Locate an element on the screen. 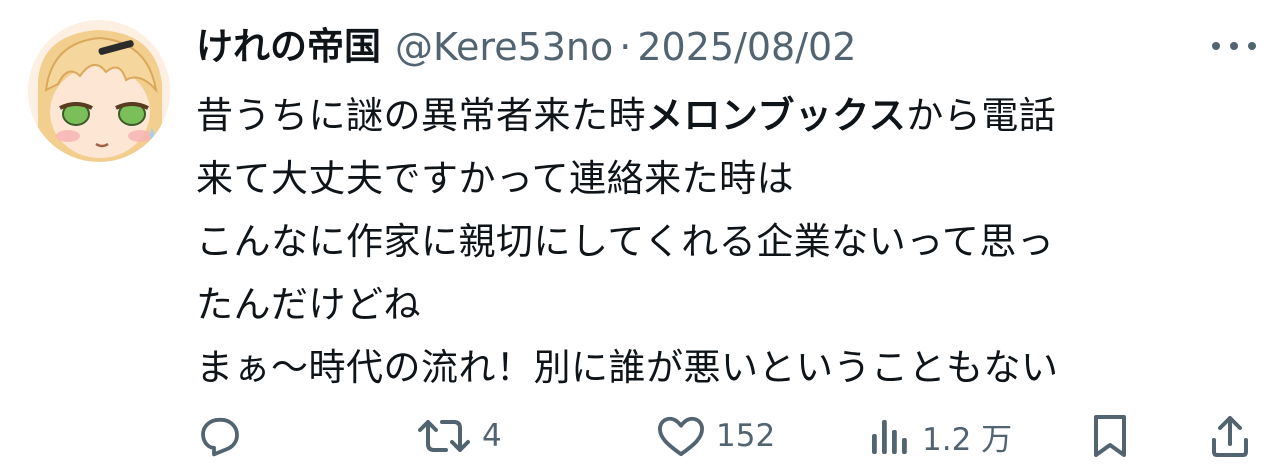 Image resolution: width=1284 pixels, height=476 pixels. tweet-header: けれの帝国 @Kere53no · 2025/08/02 is located at coordinates (526, 47).